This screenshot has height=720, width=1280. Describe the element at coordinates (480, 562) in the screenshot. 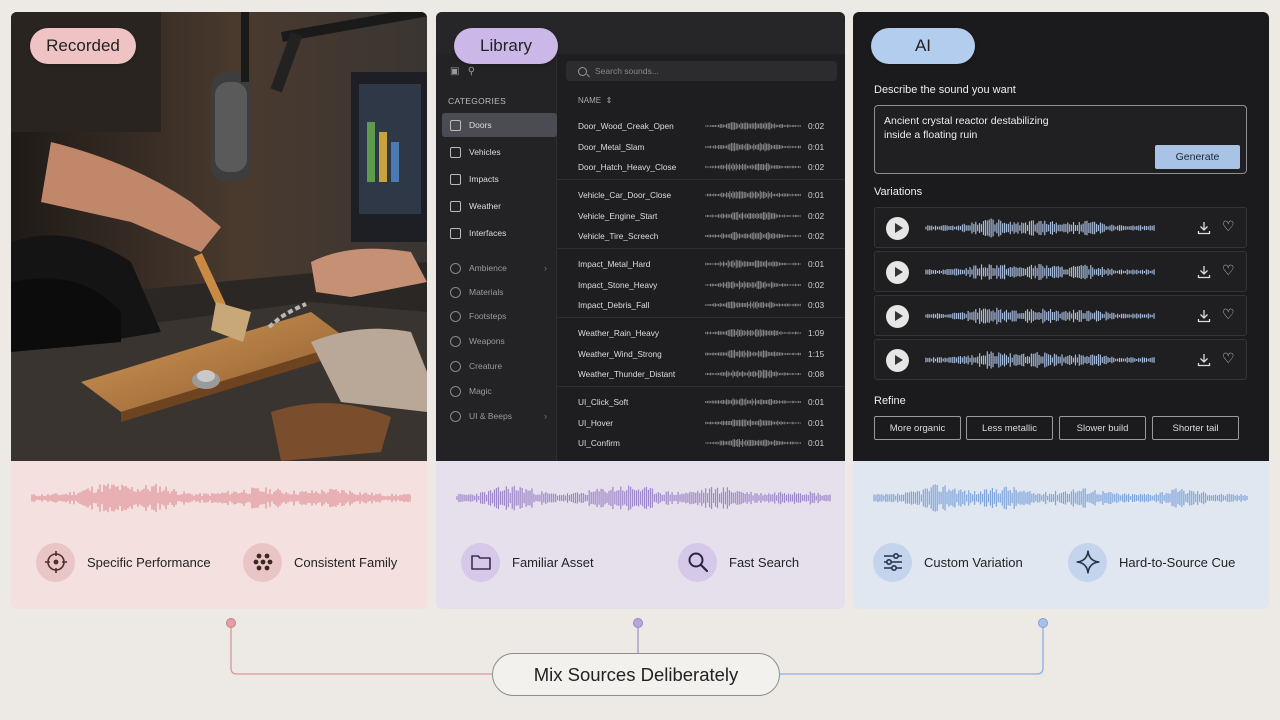

I see `folder-icon` at that location.